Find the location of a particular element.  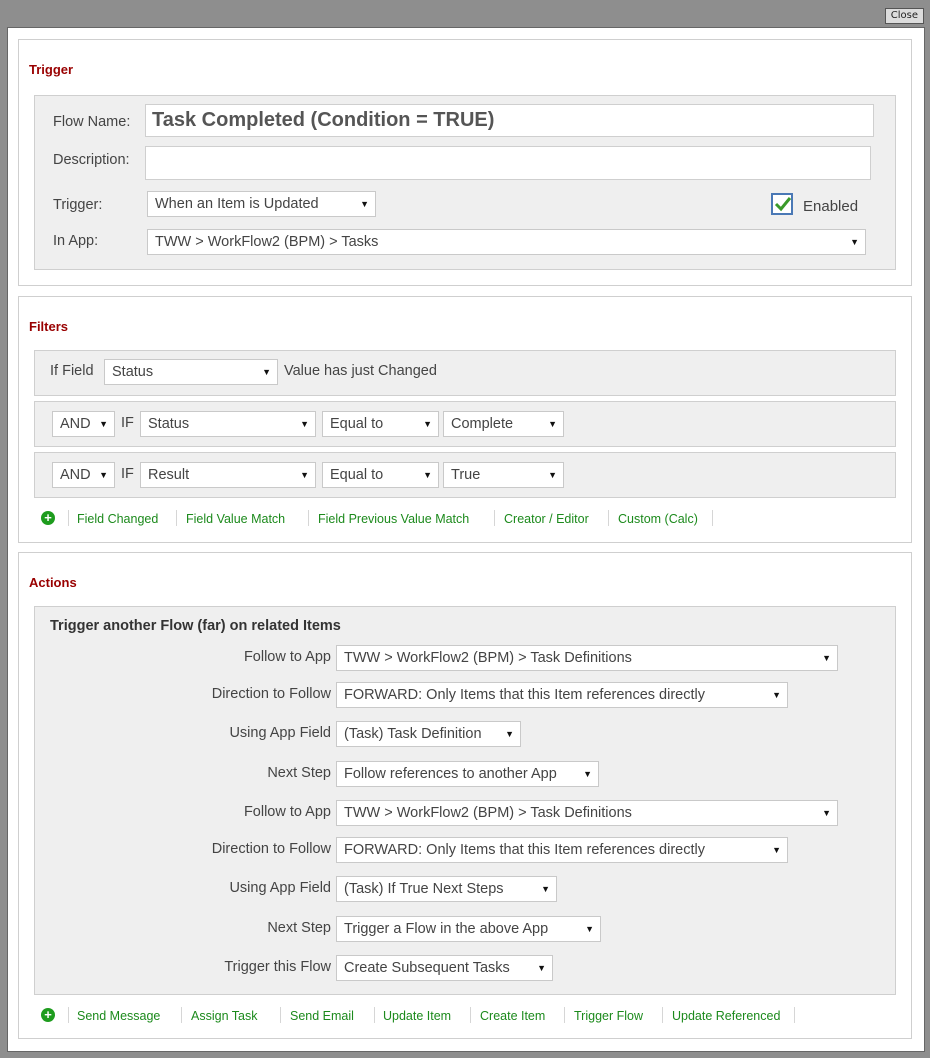

description-textarea is located at coordinates (508, 163).